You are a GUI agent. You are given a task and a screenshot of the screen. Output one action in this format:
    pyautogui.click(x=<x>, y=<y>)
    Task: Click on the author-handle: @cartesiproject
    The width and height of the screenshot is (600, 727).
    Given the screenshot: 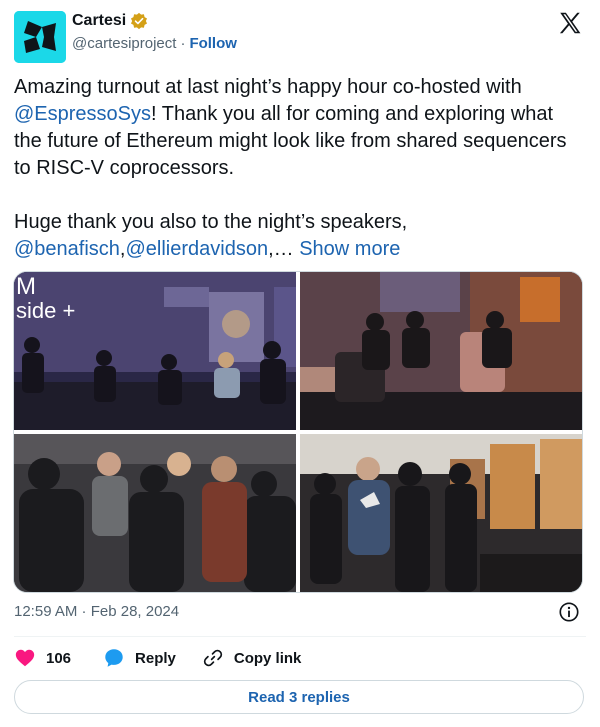 What is the action you would take?
    pyautogui.click(x=124, y=43)
    